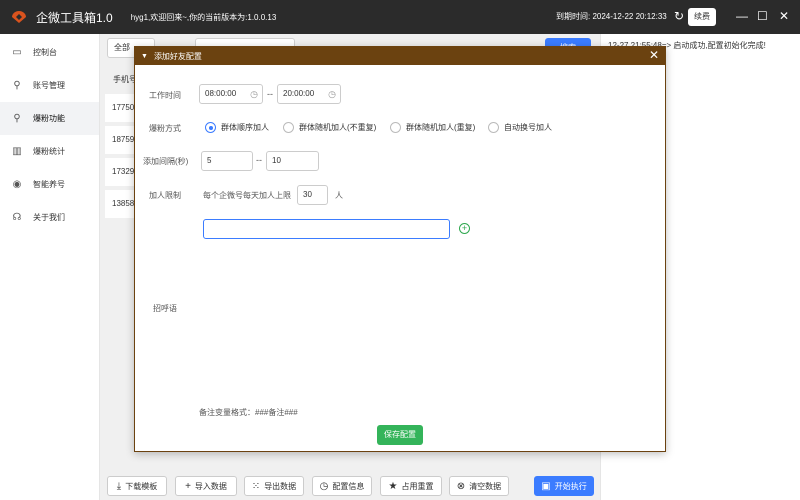 The width and height of the screenshot is (800, 500). I want to click on start-button: ▣ 开始执行, so click(564, 486).